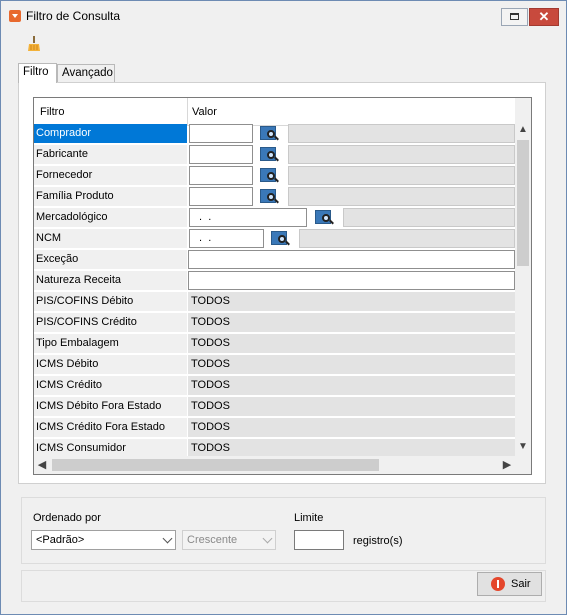 The height and width of the screenshot is (615, 567). What do you see at coordinates (221, 175) in the screenshot?
I see `fornecedor-code-input` at bounding box center [221, 175].